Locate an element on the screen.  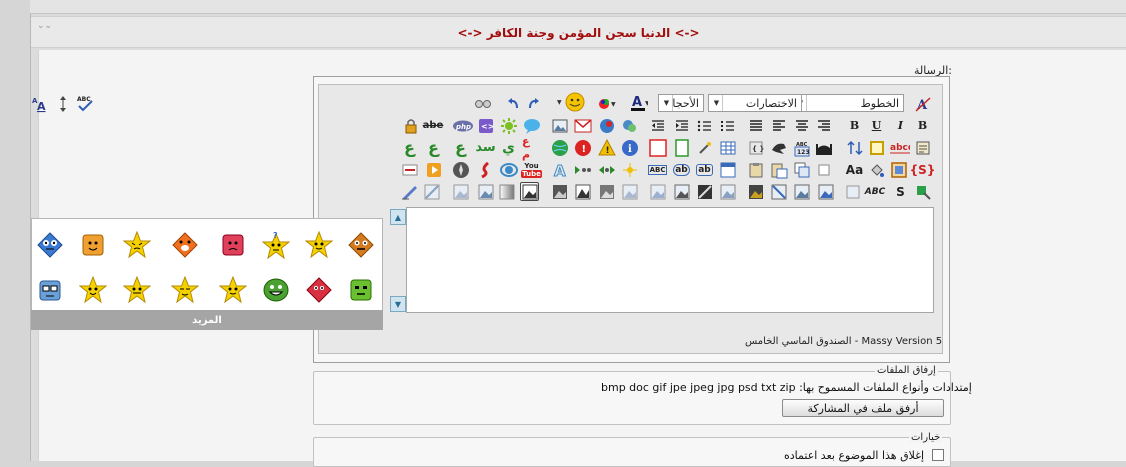
image-placeholder-14-icon is located at coordinates (485, 191).